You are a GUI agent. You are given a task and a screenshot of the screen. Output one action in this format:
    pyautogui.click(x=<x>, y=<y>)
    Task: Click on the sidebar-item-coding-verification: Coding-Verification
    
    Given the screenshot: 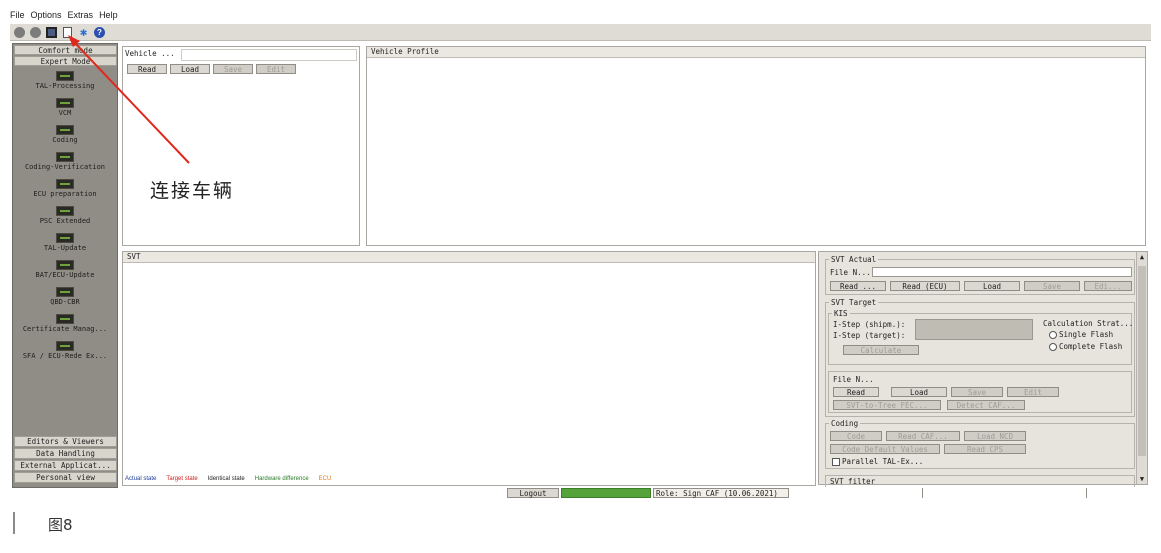 What is the action you would take?
    pyautogui.click(x=65, y=161)
    